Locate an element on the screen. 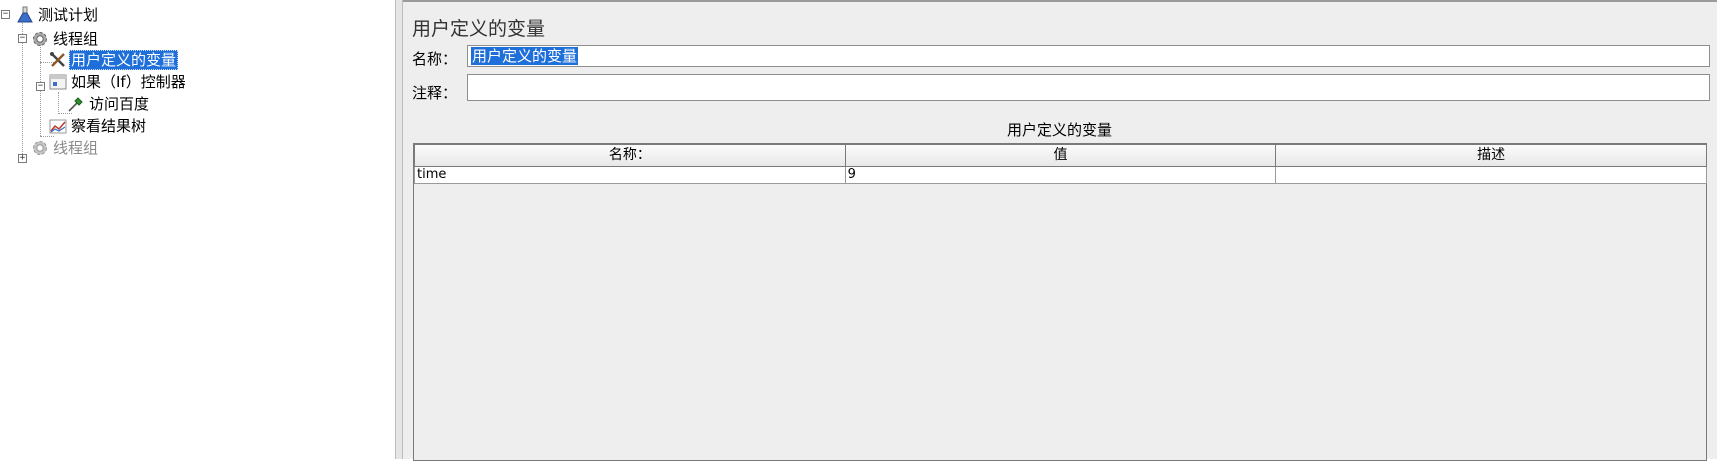  name-field-value: 用户定义的变量 is located at coordinates (525, 56).